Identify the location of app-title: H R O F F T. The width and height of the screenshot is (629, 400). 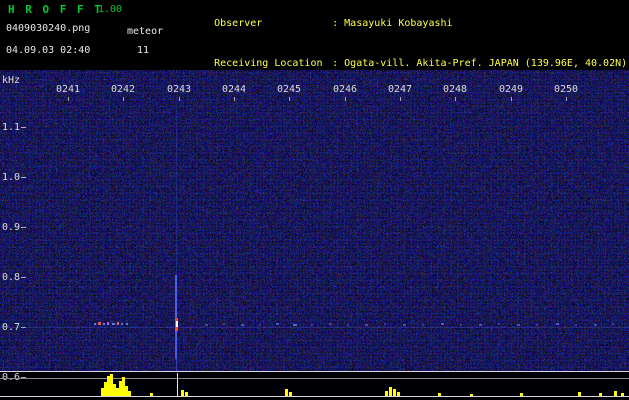
(55, 9).